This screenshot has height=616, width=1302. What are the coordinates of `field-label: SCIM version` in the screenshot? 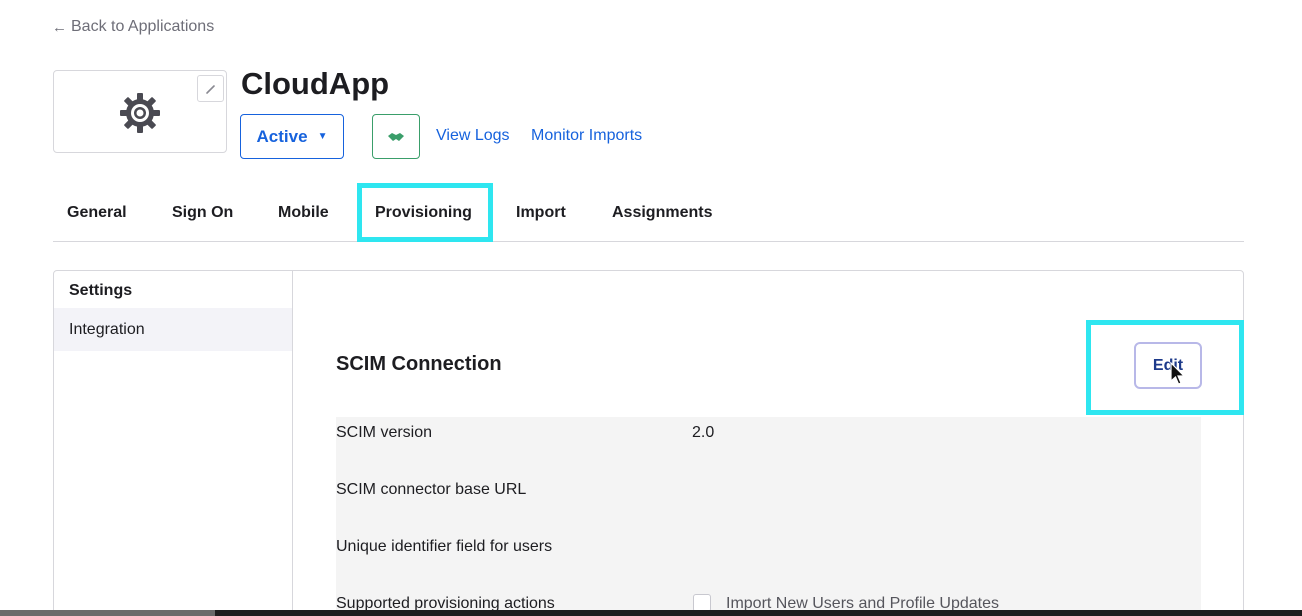 It's located at (384, 432).